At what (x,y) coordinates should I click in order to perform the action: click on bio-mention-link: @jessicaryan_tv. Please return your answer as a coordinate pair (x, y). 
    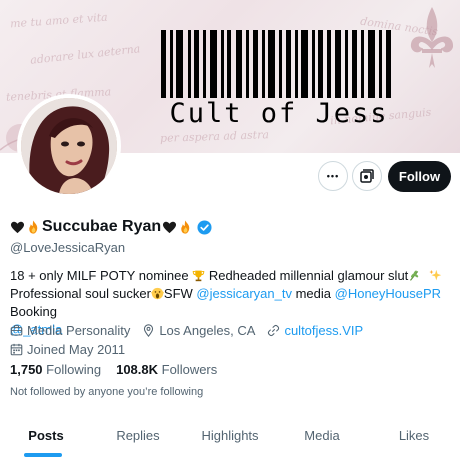
    Looking at the image, I should click on (244, 293).